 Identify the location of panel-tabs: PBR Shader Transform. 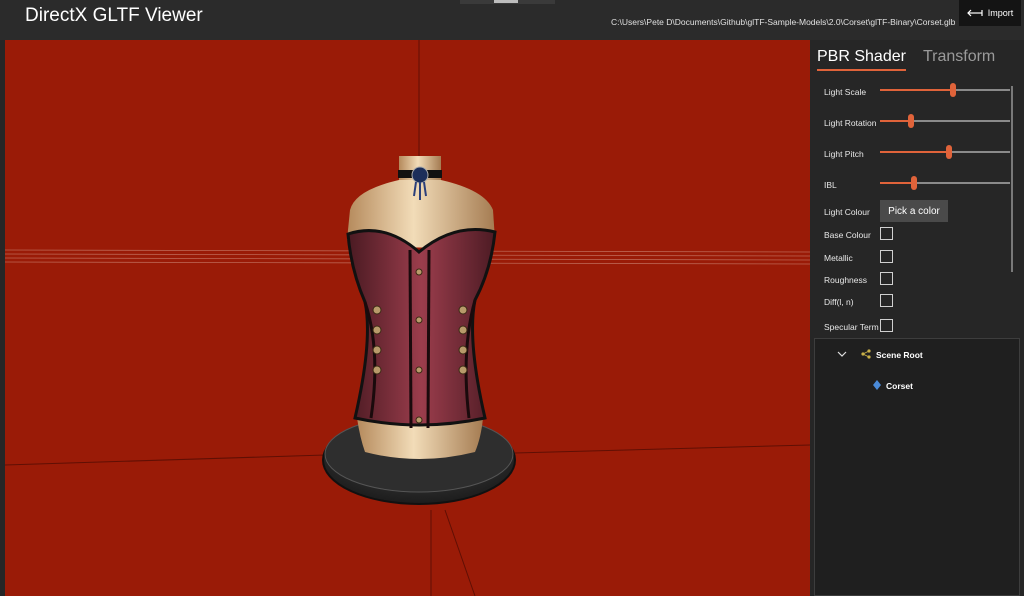
(906, 59).